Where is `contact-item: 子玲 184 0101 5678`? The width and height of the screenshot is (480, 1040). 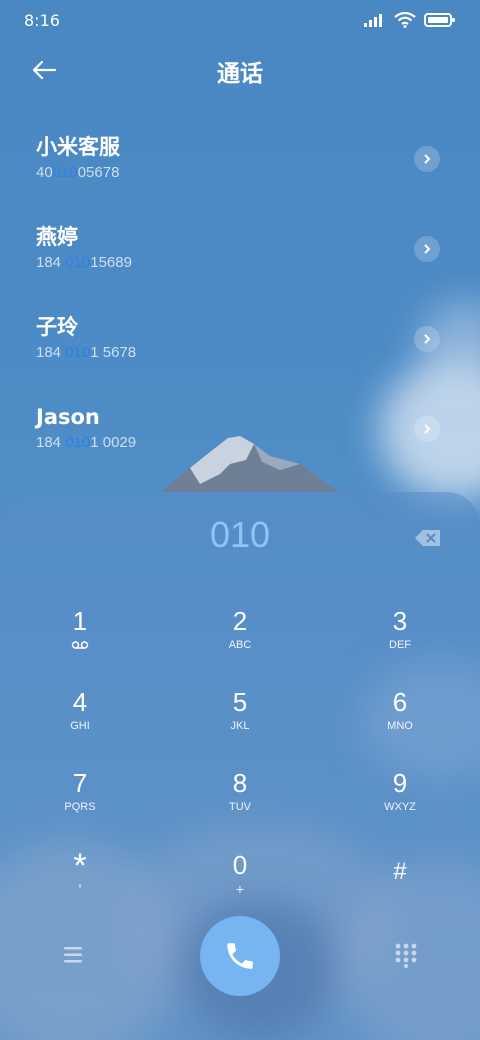 contact-item: 子玲 184 0101 5678 is located at coordinates (240, 337).